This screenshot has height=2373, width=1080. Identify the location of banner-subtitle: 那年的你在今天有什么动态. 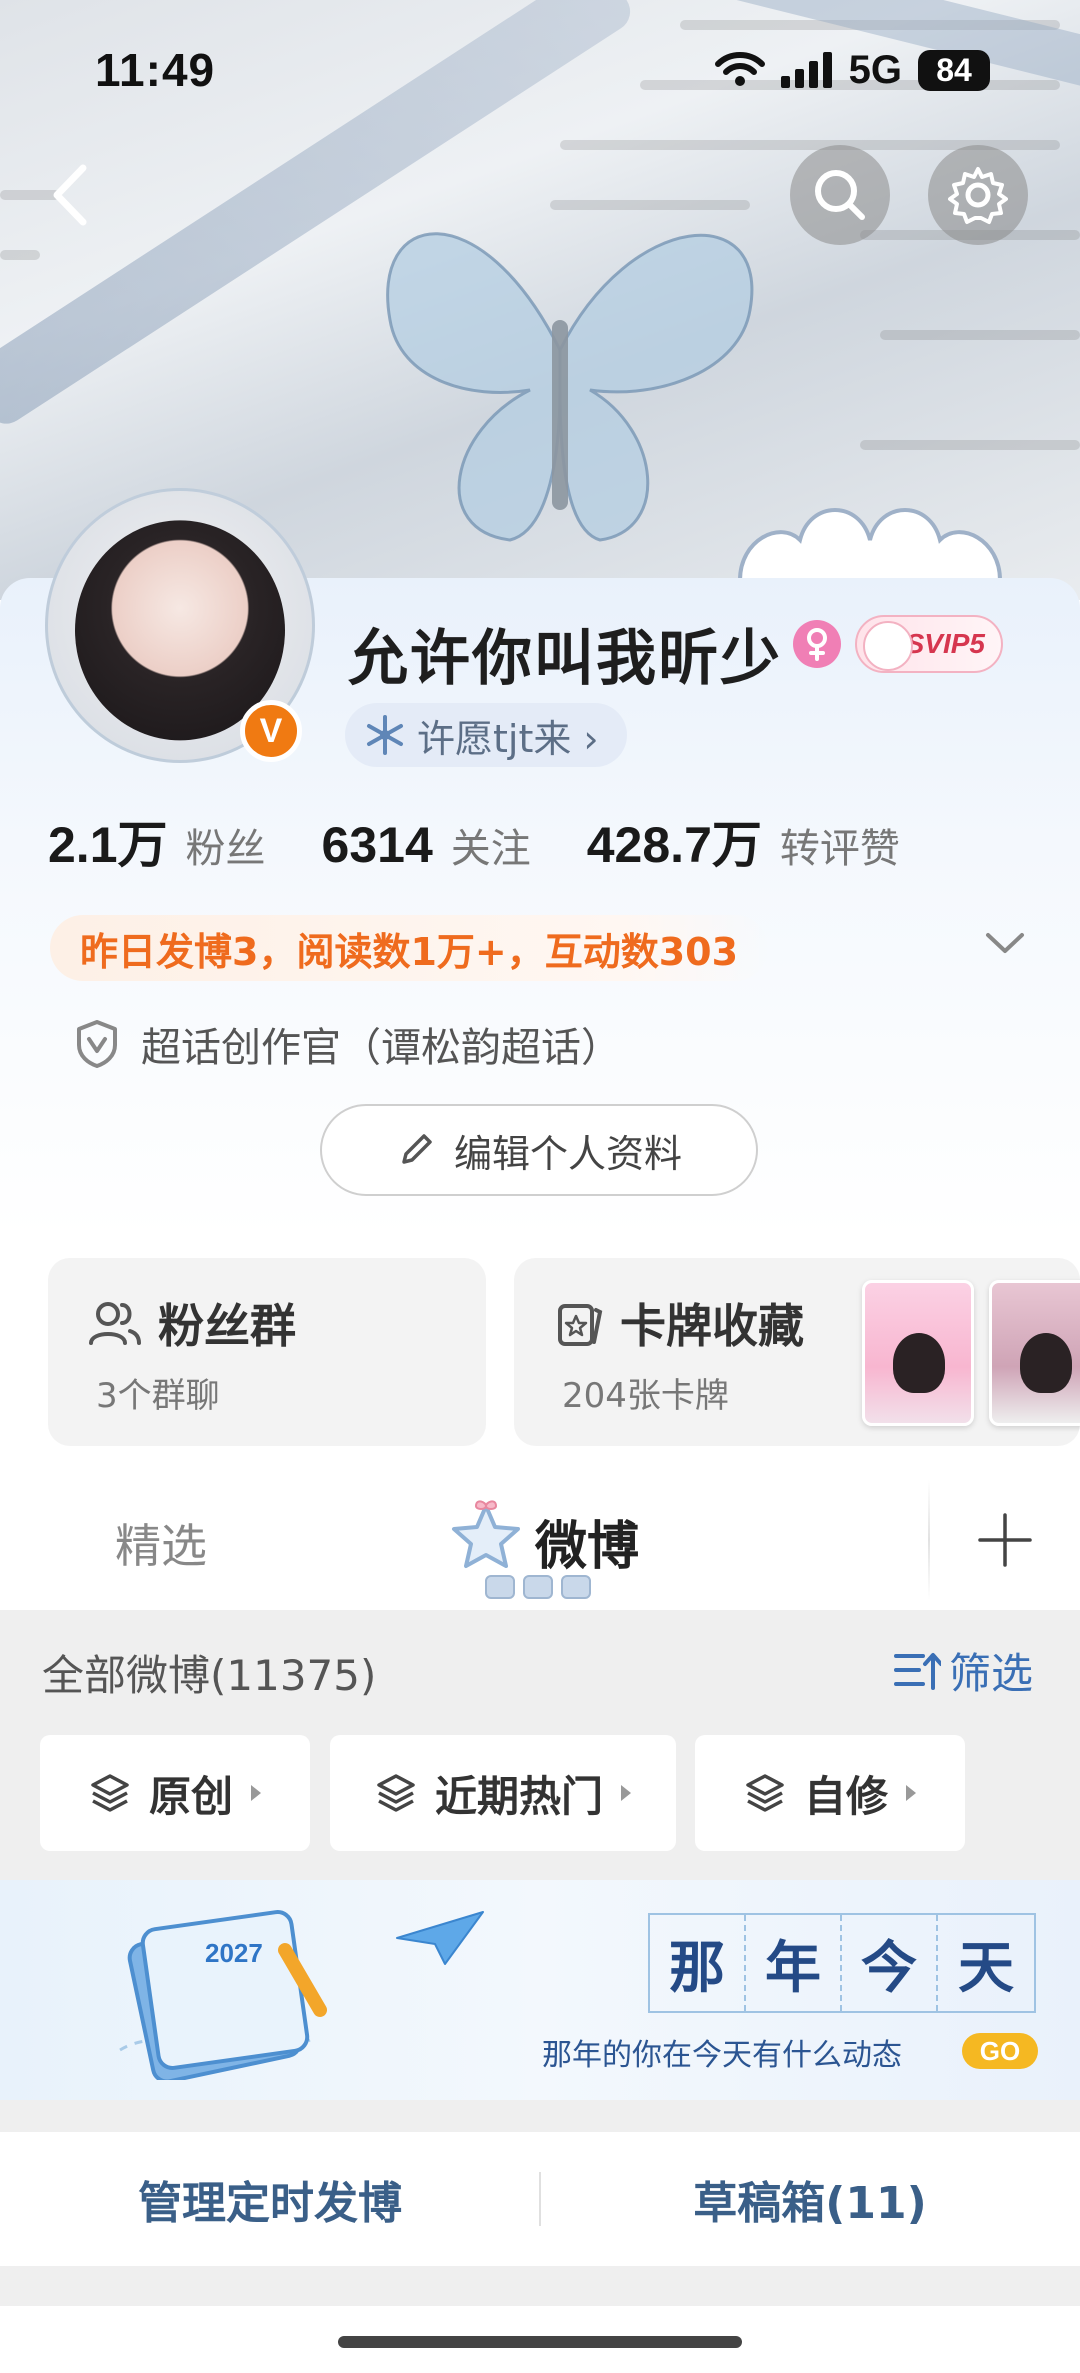
(722, 2055).